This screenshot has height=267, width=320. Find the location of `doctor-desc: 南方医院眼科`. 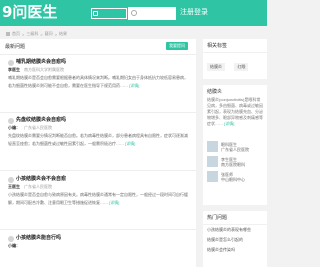

doctor-desc: 南方医院眼科 is located at coordinates (233, 164).